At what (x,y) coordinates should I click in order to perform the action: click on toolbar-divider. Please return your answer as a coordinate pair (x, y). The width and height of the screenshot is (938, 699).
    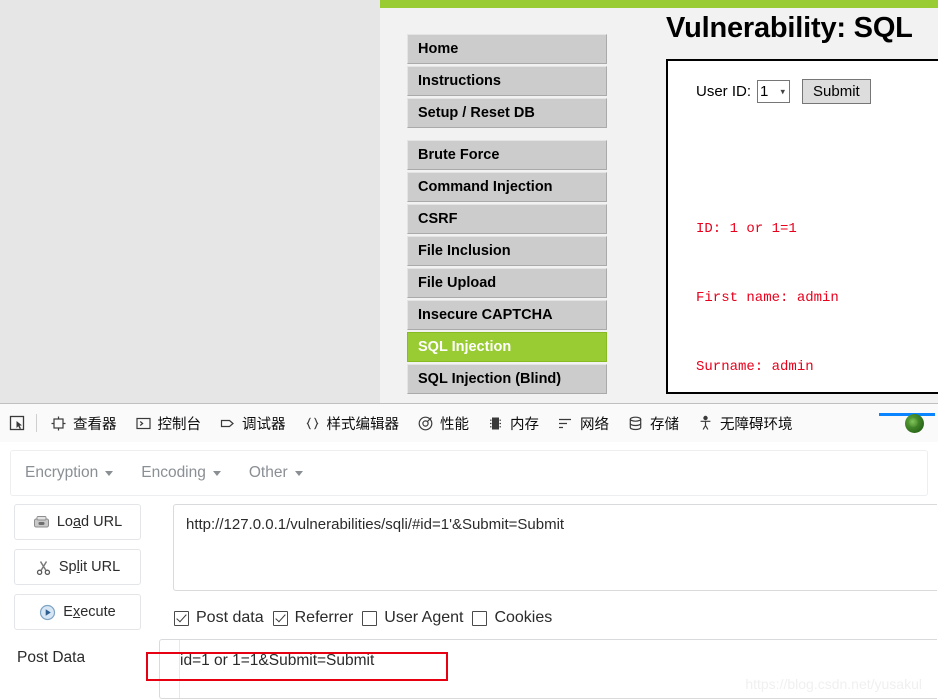
    Looking at the image, I should click on (36, 423).